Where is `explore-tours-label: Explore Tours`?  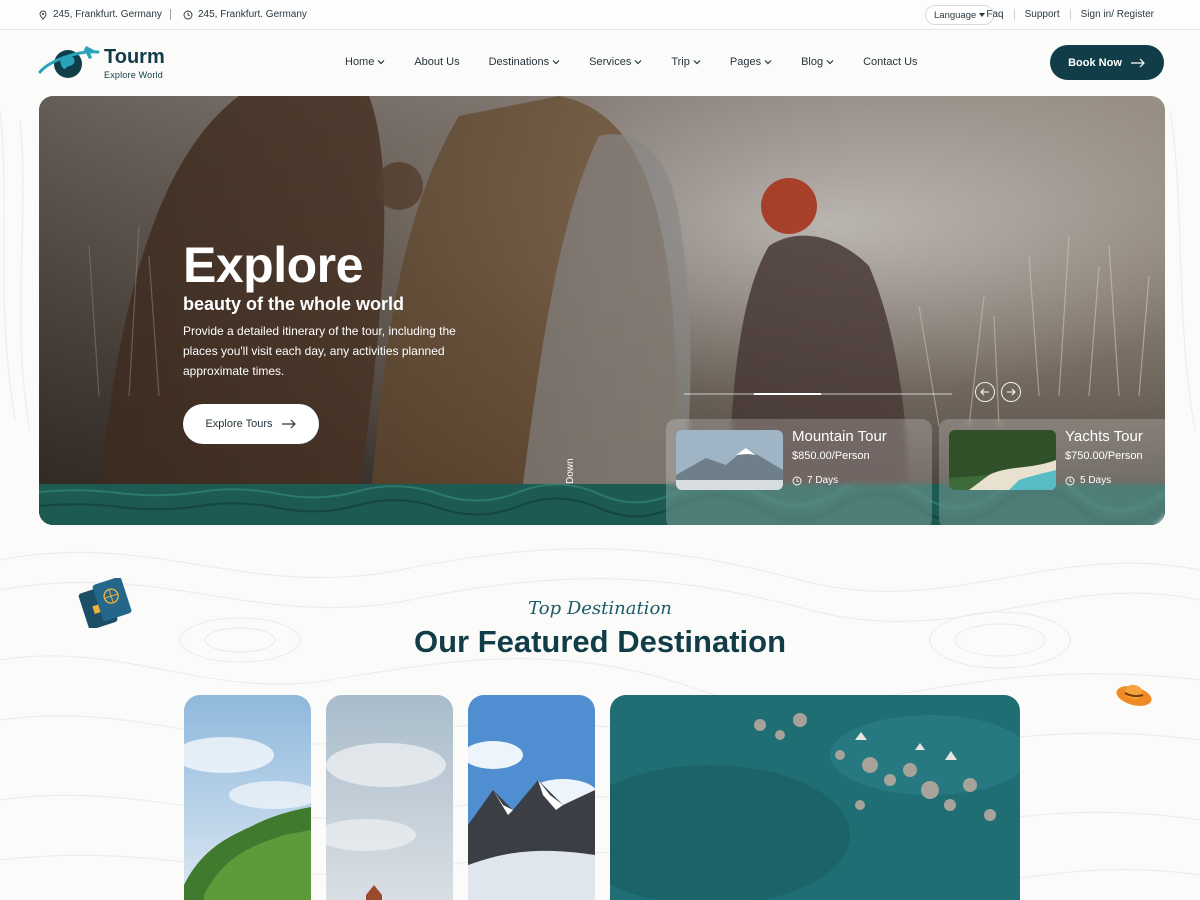
explore-tours-label: Explore Tours is located at coordinates (239, 424).